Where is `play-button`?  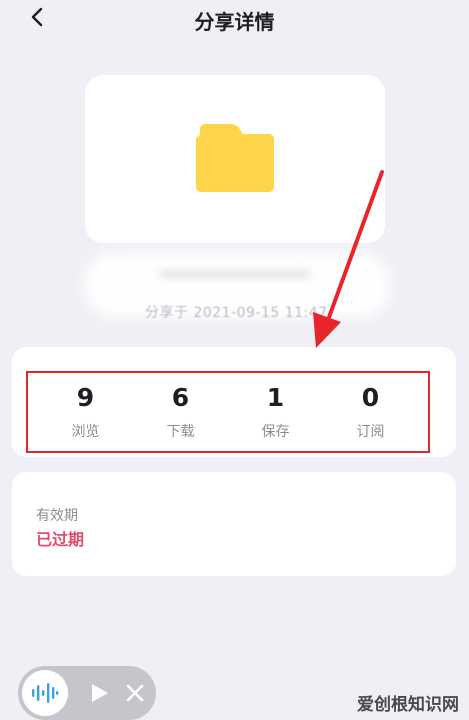
play-button is located at coordinates (99, 693).